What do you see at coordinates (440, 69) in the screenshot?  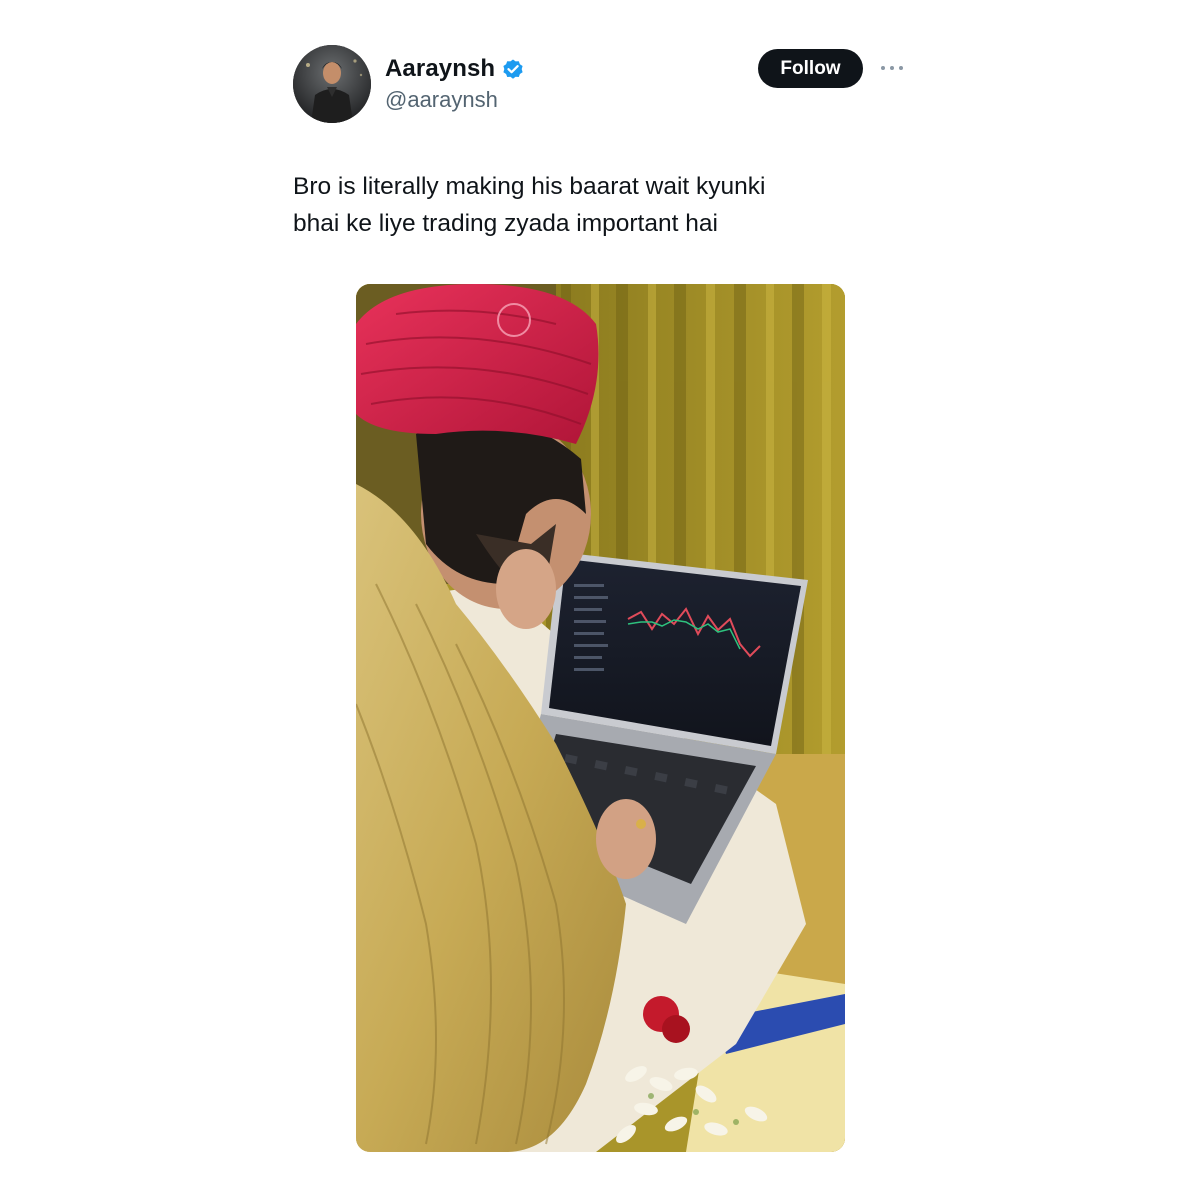 I see `author-display-name: Aaraynsh` at bounding box center [440, 69].